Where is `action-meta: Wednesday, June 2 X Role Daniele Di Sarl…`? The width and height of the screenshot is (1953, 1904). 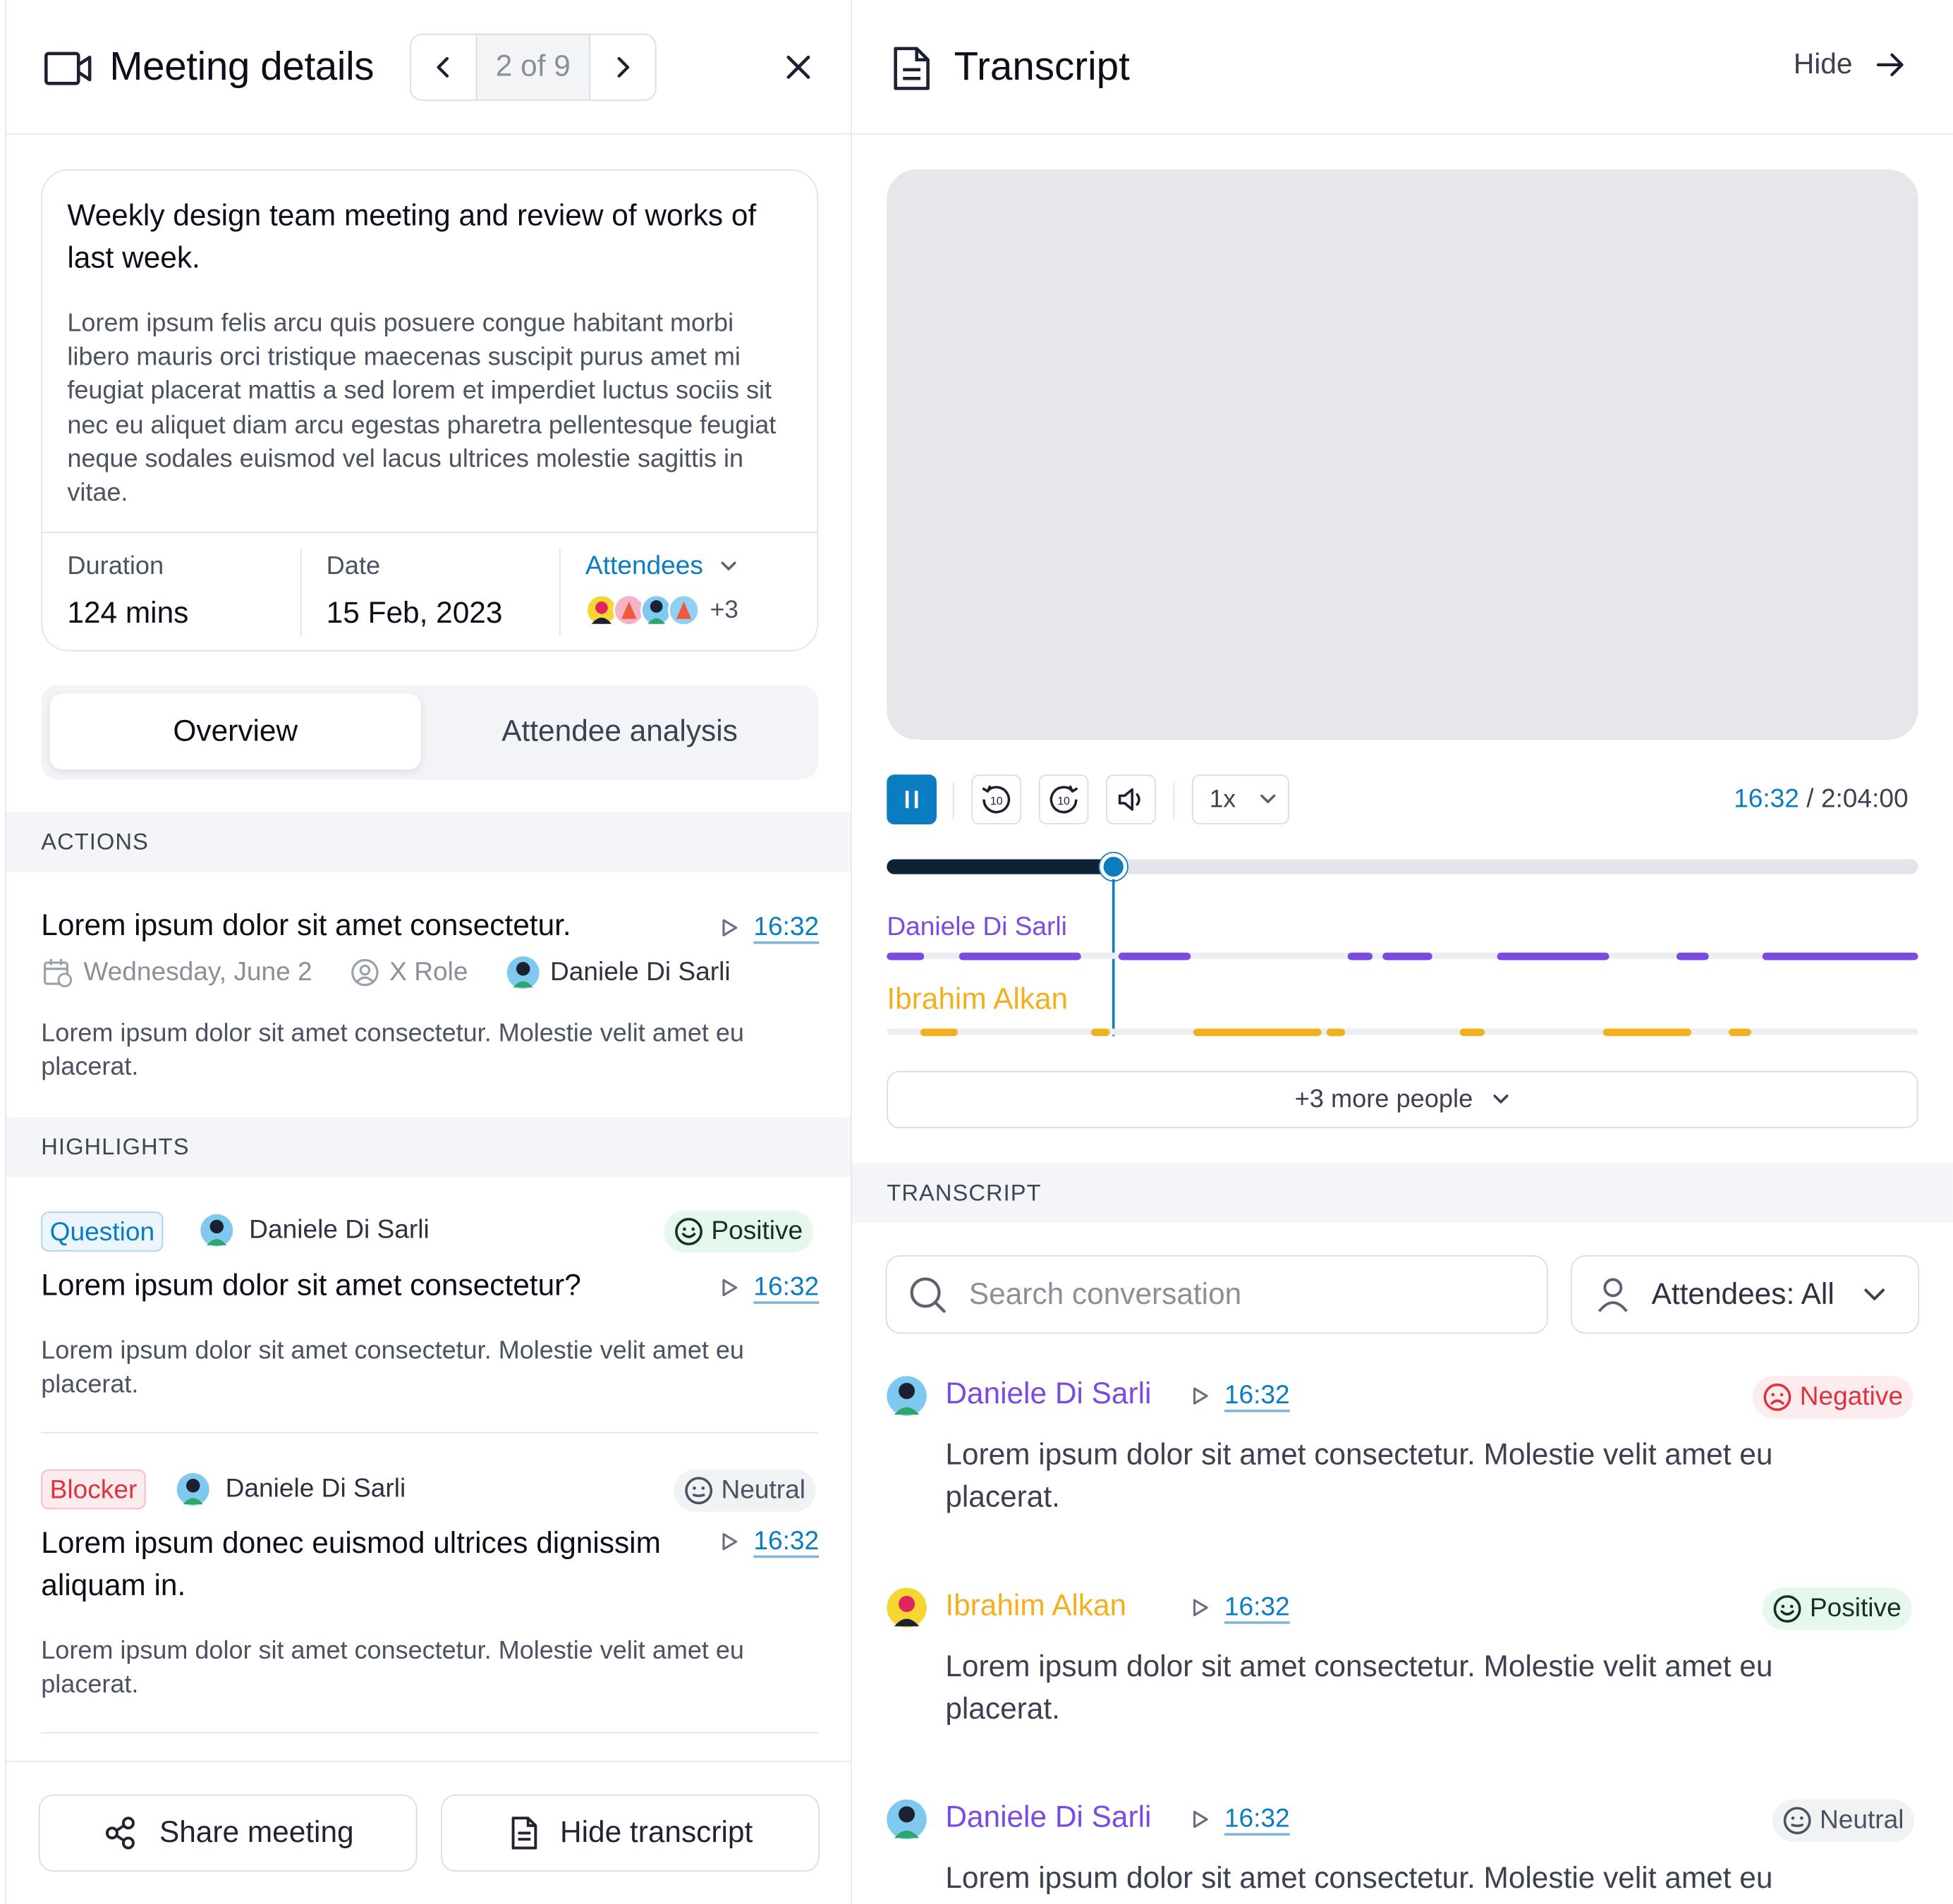 action-meta: Wednesday, June 2 X Role Daniele Di Sarl… is located at coordinates (404, 972).